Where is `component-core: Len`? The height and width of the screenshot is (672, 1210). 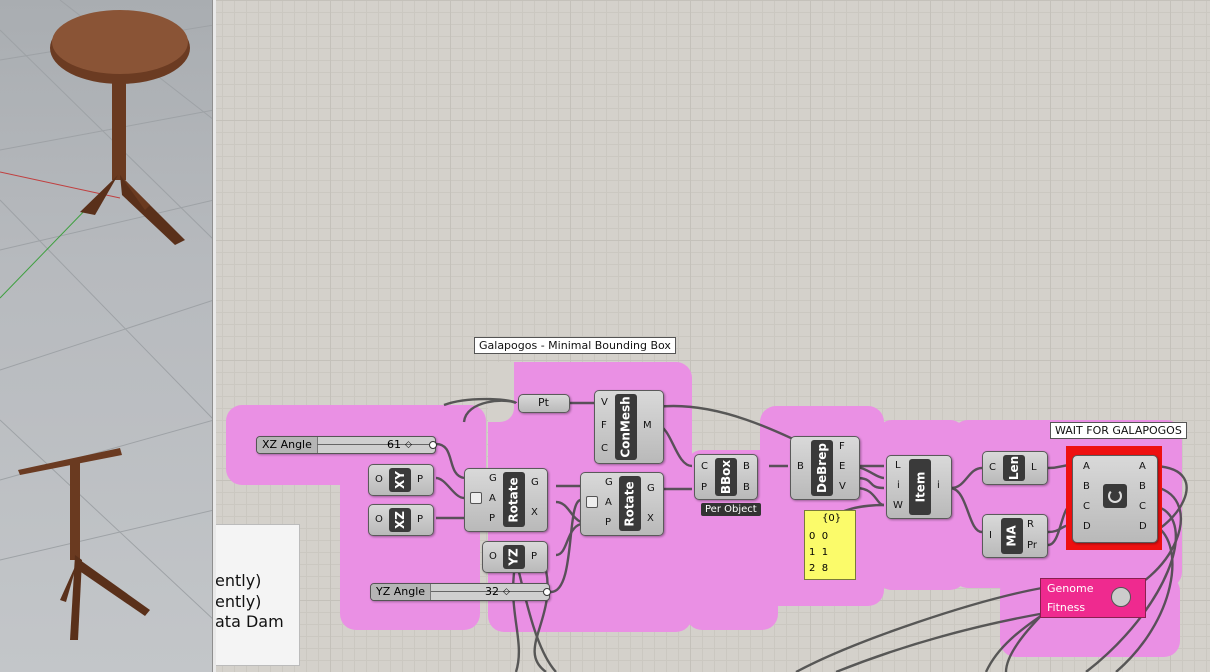
component-core: Len is located at coordinates (1014, 468).